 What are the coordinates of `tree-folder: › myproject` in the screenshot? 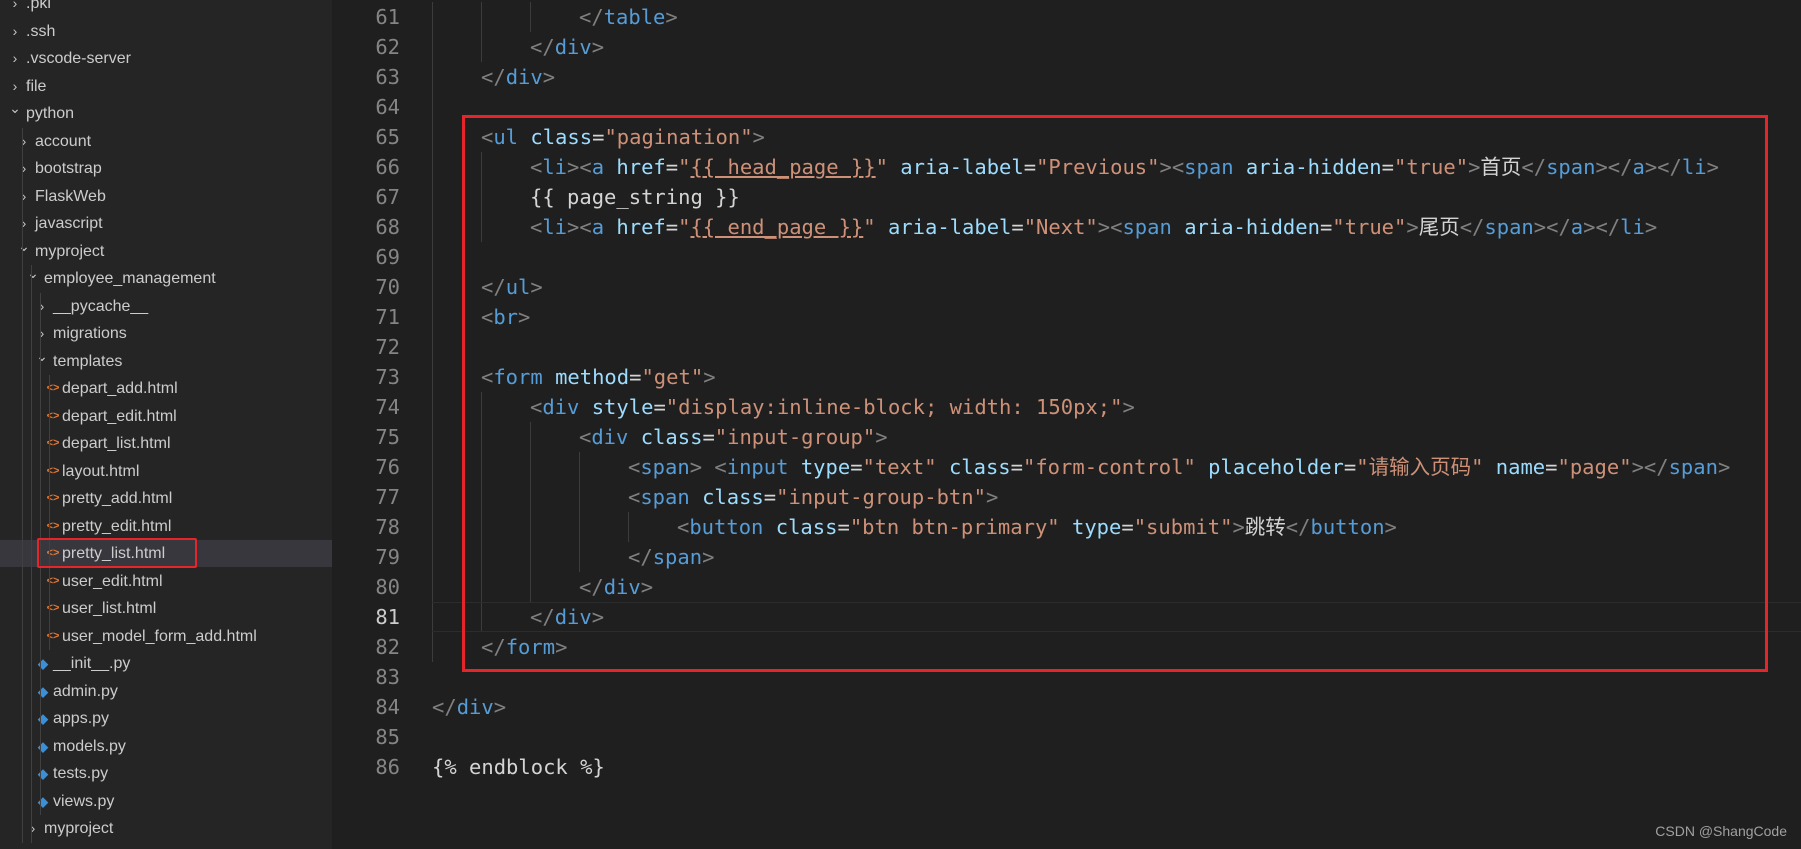 It's located at (166, 828).